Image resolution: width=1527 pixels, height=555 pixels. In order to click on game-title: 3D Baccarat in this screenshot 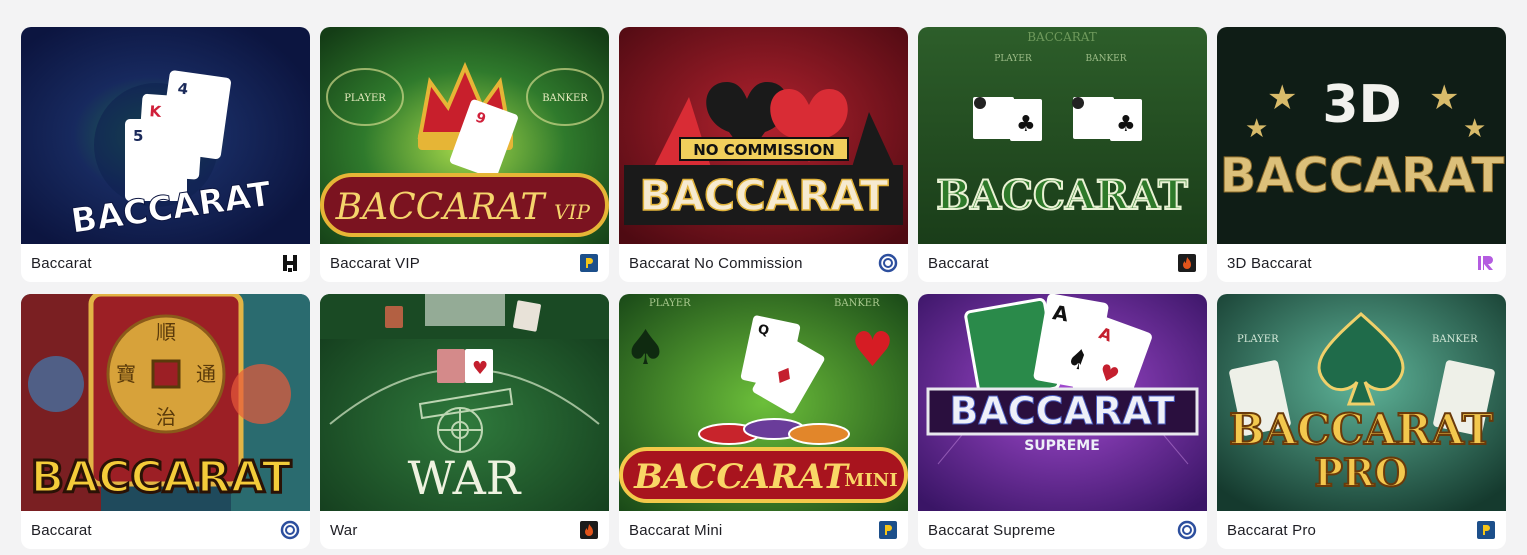, I will do `click(1269, 263)`.